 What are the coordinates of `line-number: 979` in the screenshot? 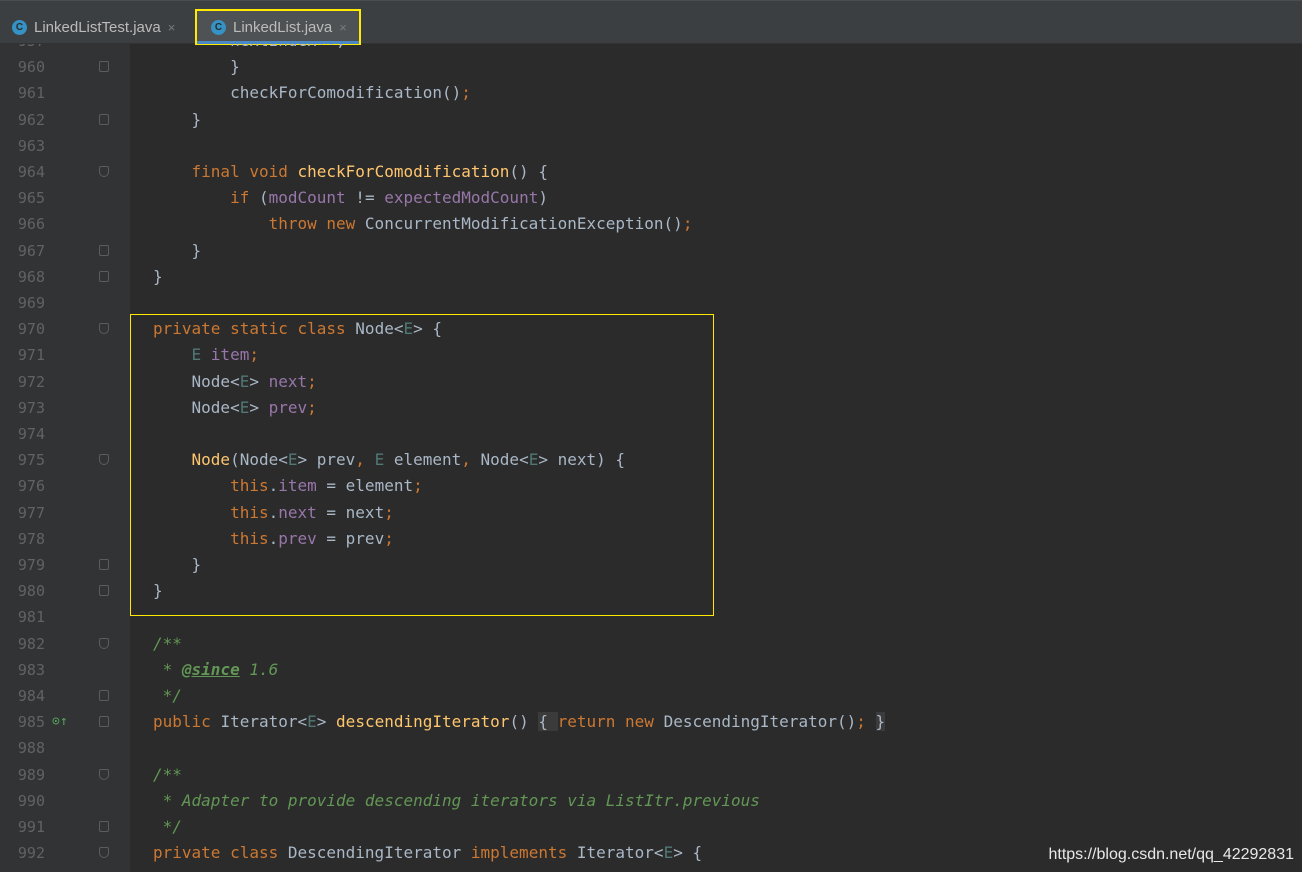 It's located at (22, 565).